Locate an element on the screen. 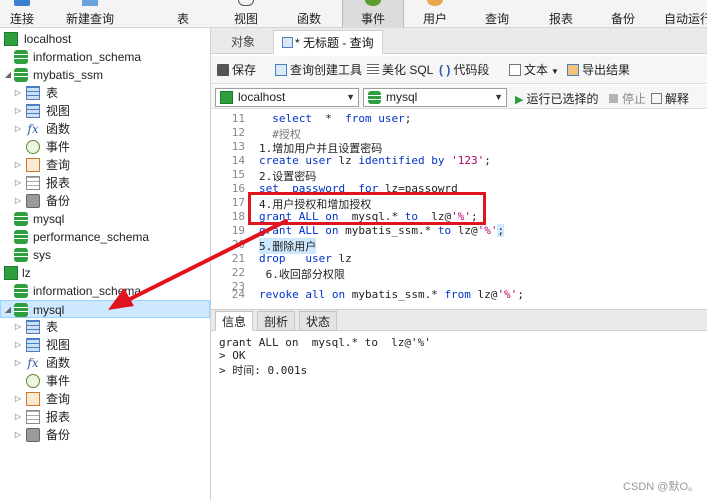 The width and height of the screenshot is (707, 500). tree-item-backups: ▷ 备份 is located at coordinates (105, 201).